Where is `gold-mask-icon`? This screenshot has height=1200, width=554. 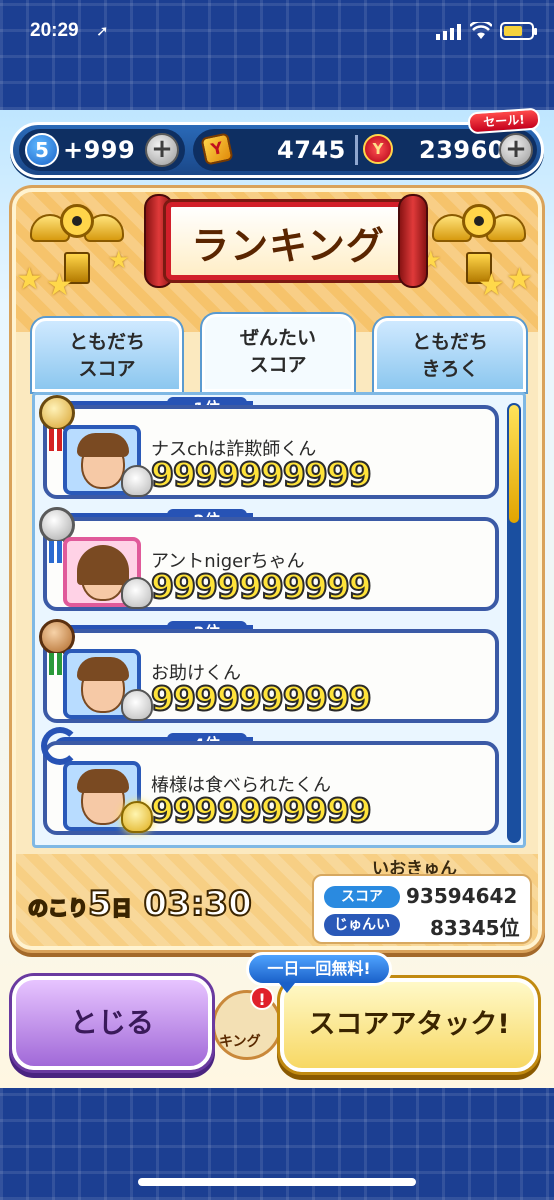
gold-mask-icon is located at coordinates (137, 817).